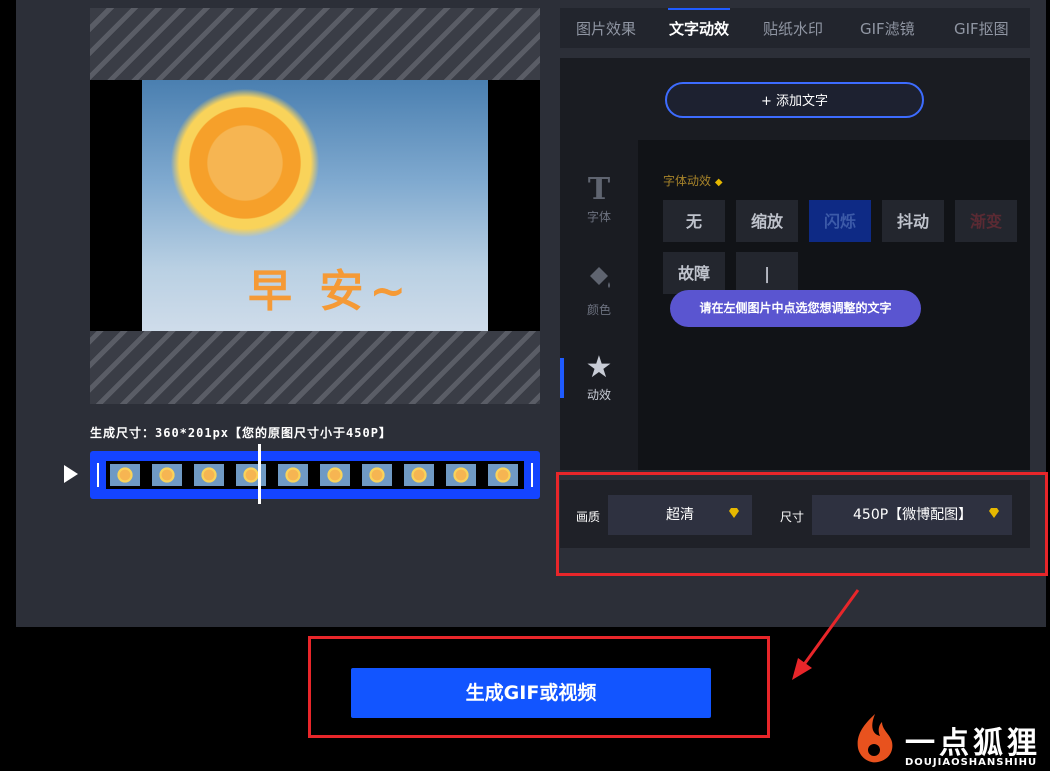 The image size is (1050, 771). I want to click on frame-strip, so click(315, 475).